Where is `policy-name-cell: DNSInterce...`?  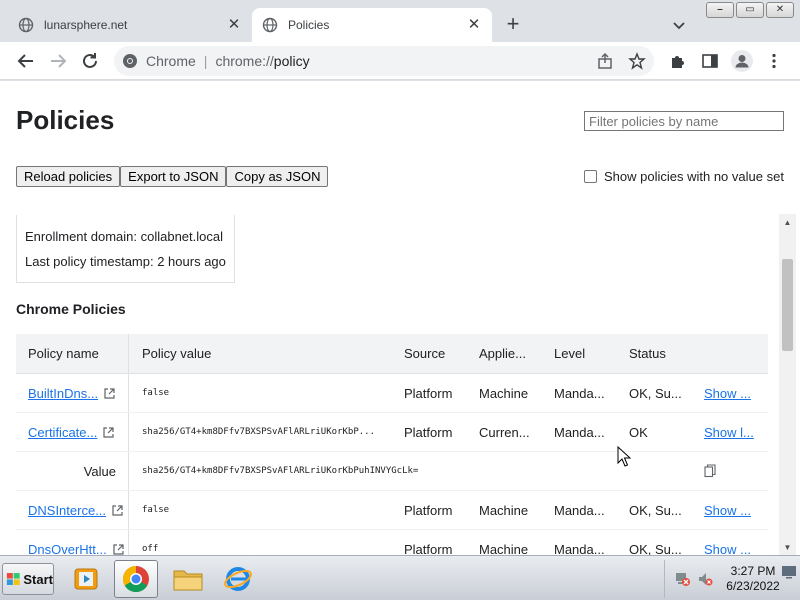
policy-name-cell: DNSInterce... is located at coordinates (78, 510).